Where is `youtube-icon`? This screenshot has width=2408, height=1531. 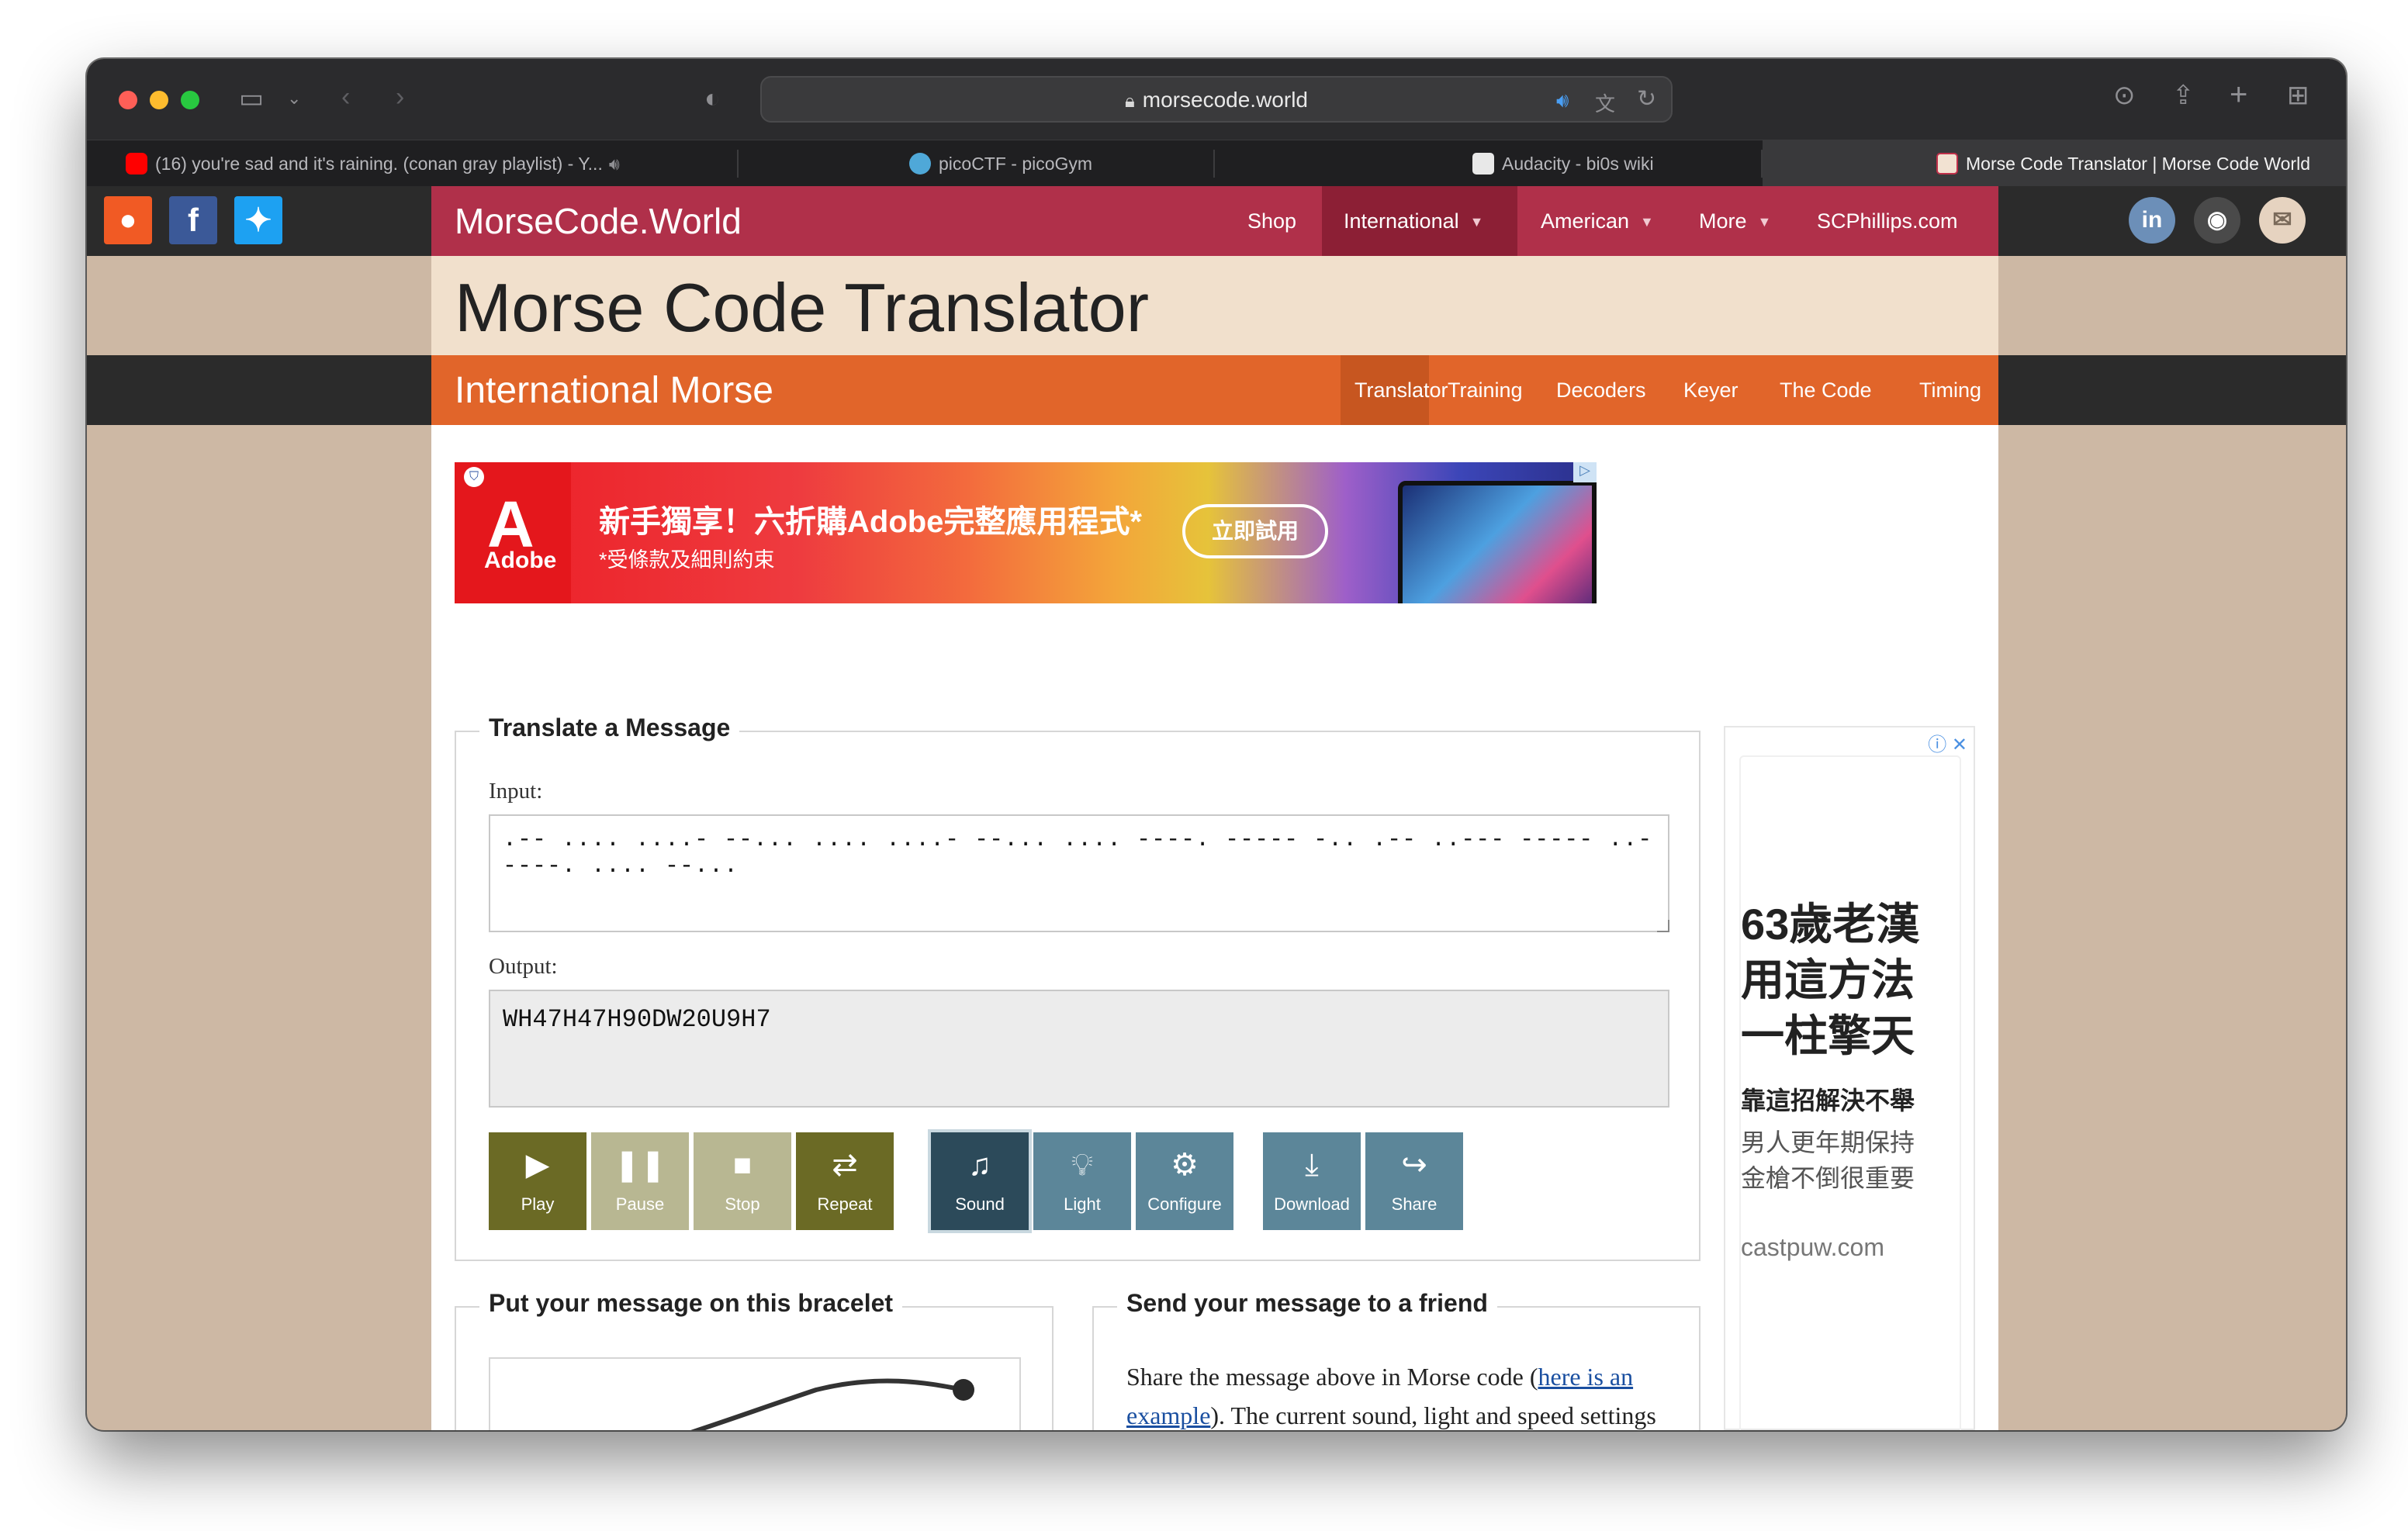
youtube-icon is located at coordinates (136, 163).